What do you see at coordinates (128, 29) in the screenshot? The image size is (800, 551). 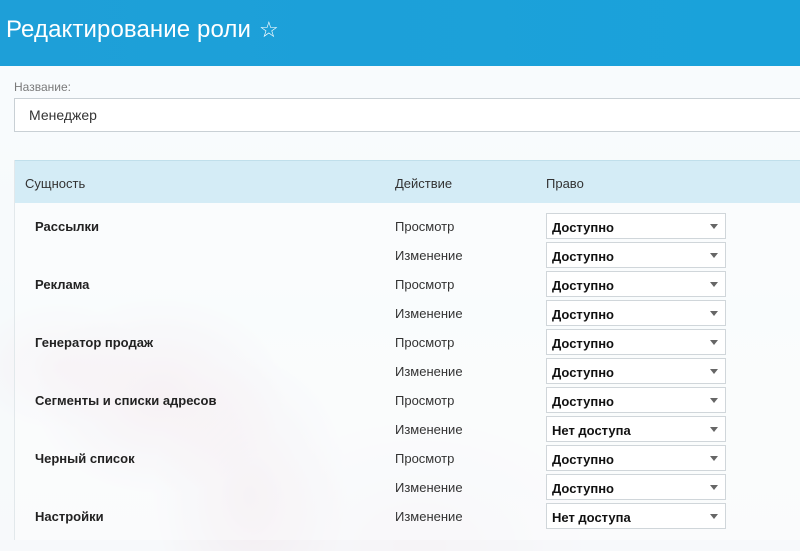 I see `page-title-text: Редактирование роли` at bounding box center [128, 29].